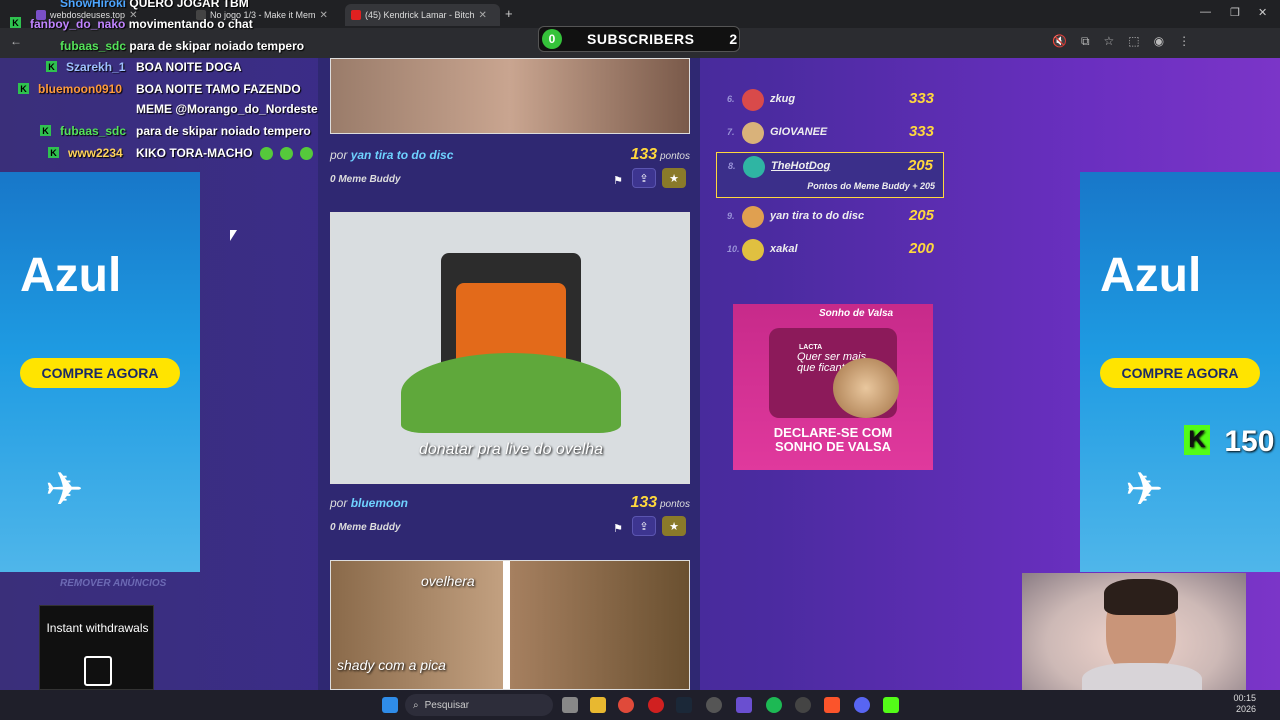 The height and width of the screenshot is (720, 1280). What do you see at coordinates (339, 503) in the screenshot?
I see `author-prefix: por` at bounding box center [339, 503].